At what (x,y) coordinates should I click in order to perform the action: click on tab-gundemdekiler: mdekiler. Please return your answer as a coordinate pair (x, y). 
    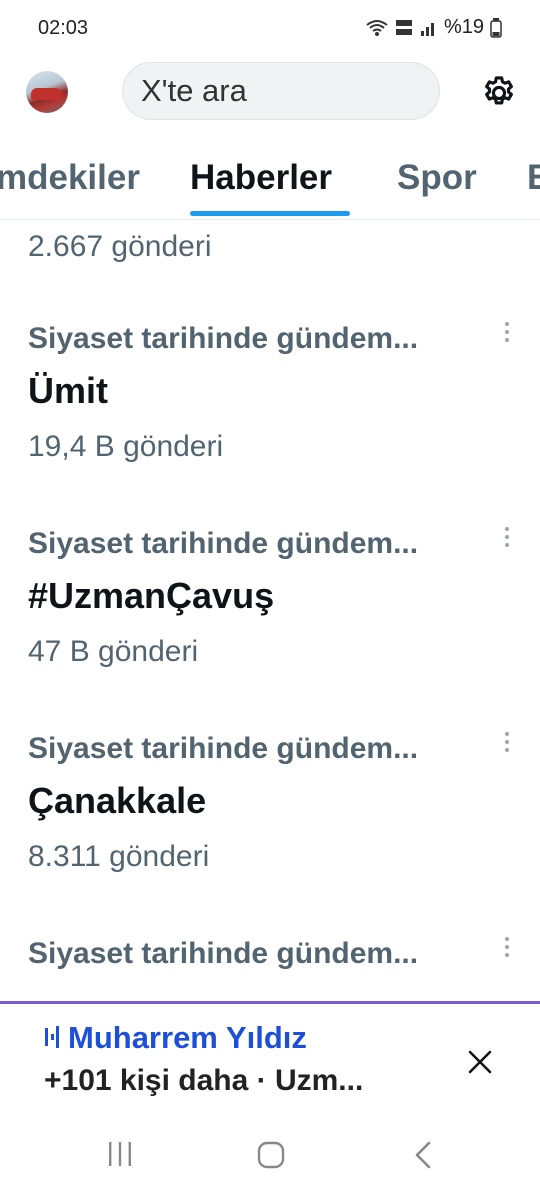
    Looking at the image, I should click on (70, 178).